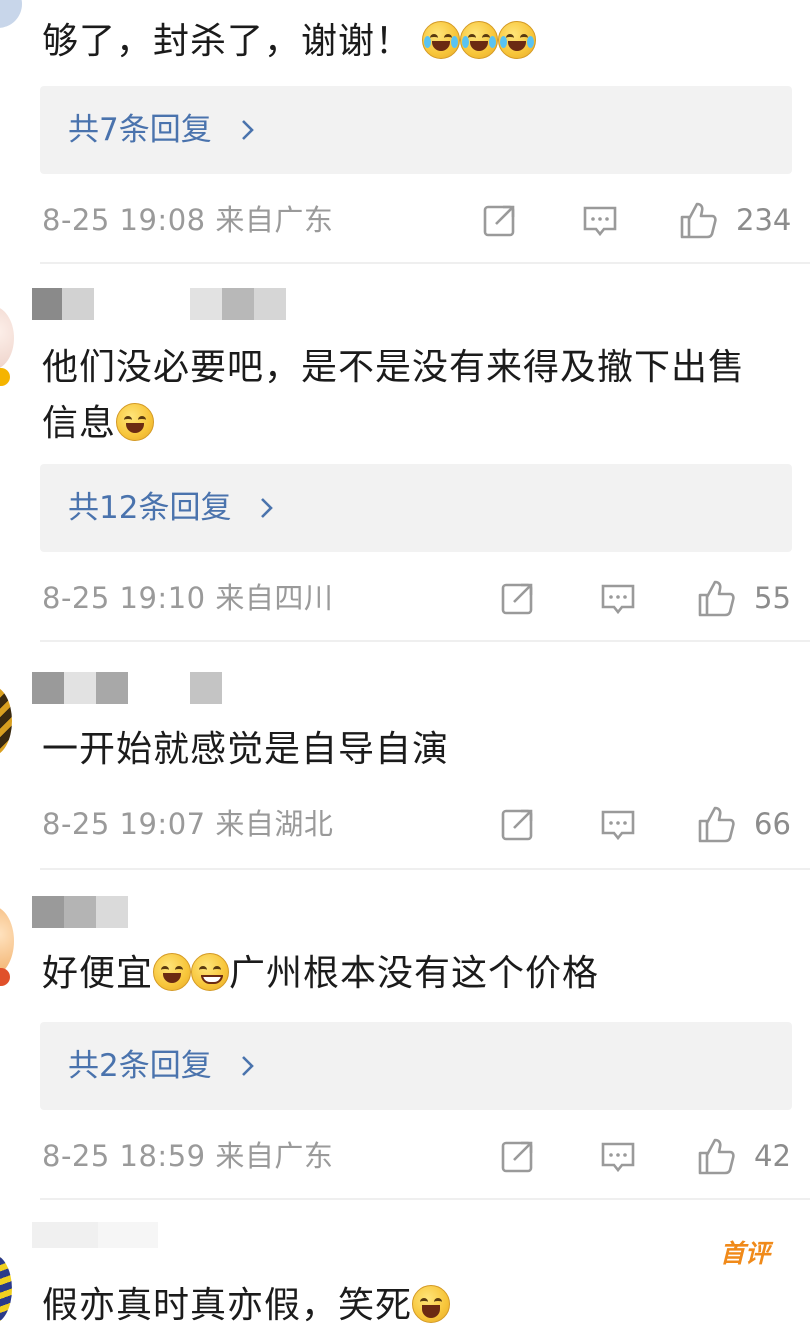  What do you see at coordinates (745, 1253) in the screenshot?
I see `first-comment-badge: 首评` at bounding box center [745, 1253].